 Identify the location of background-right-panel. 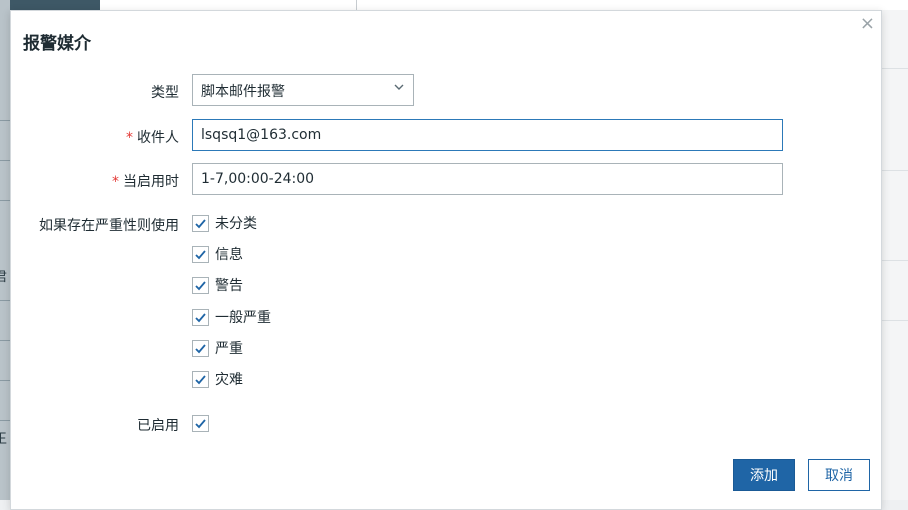
(895, 255).